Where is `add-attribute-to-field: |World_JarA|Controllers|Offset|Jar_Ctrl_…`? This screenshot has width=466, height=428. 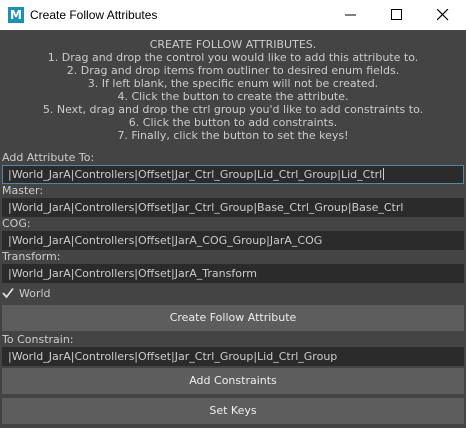
add-attribute-to-field: |World_JarA|Controllers|Offset|Jar_Ctrl_… is located at coordinates (233, 174).